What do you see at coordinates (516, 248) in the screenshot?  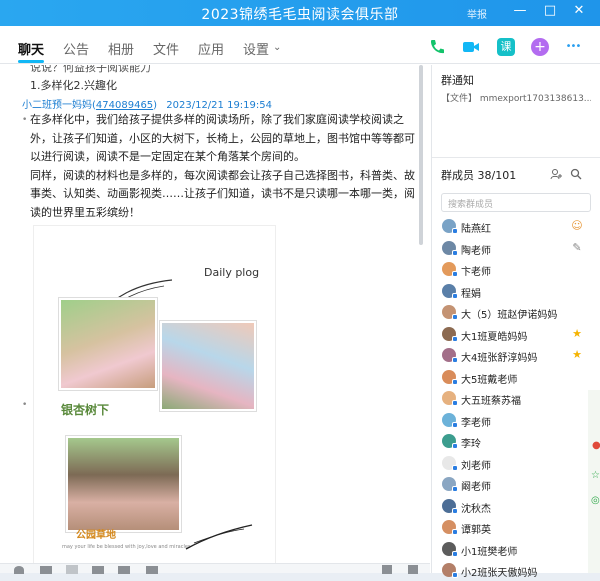 I see `member-row: 陶老师 ✎` at bounding box center [516, 248].